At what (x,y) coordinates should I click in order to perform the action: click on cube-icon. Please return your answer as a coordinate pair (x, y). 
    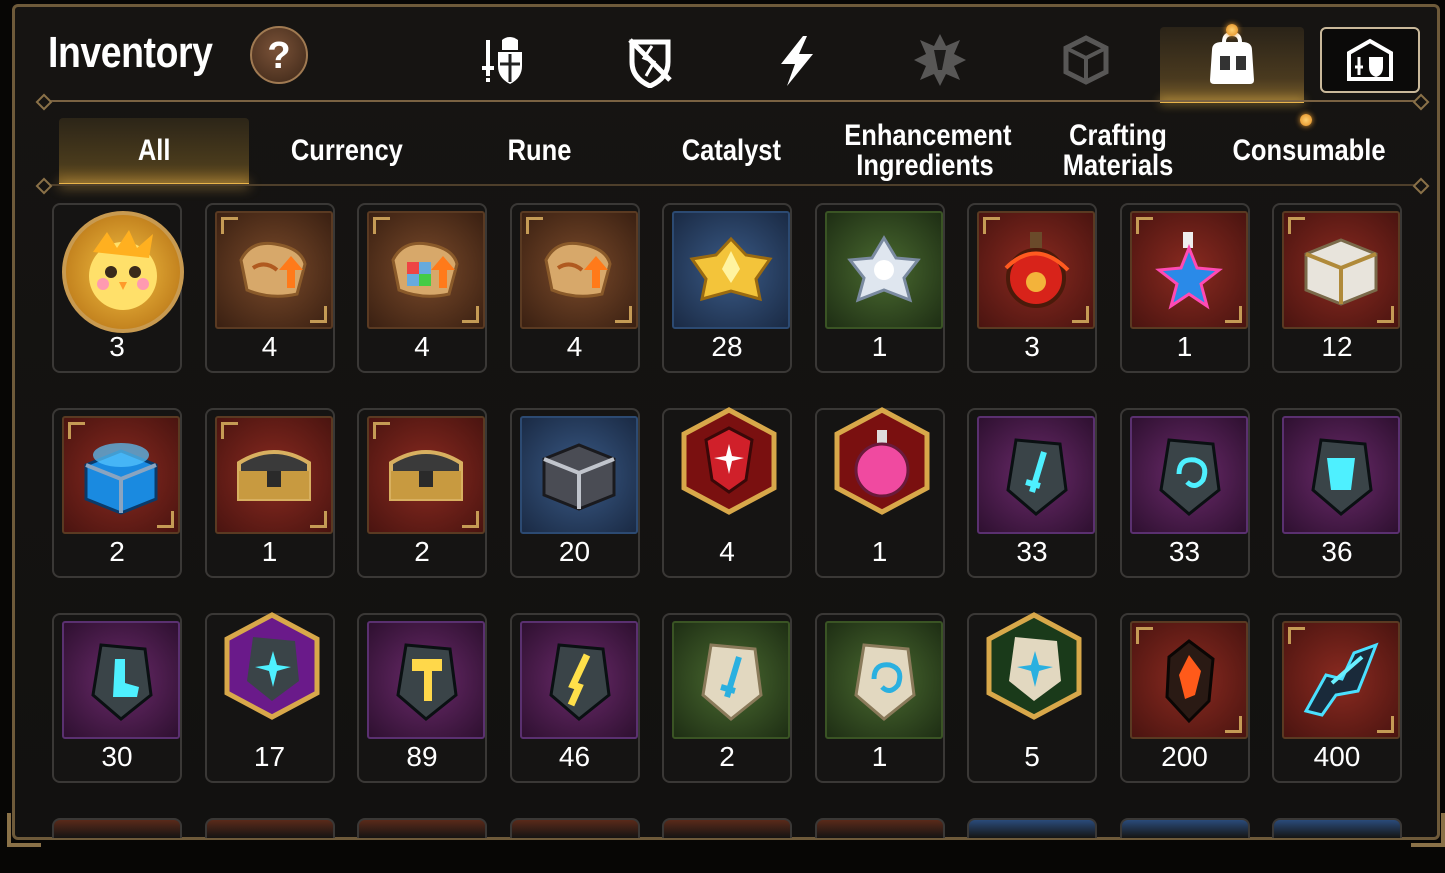
    Looking at the image, I should click on (1086, 60).